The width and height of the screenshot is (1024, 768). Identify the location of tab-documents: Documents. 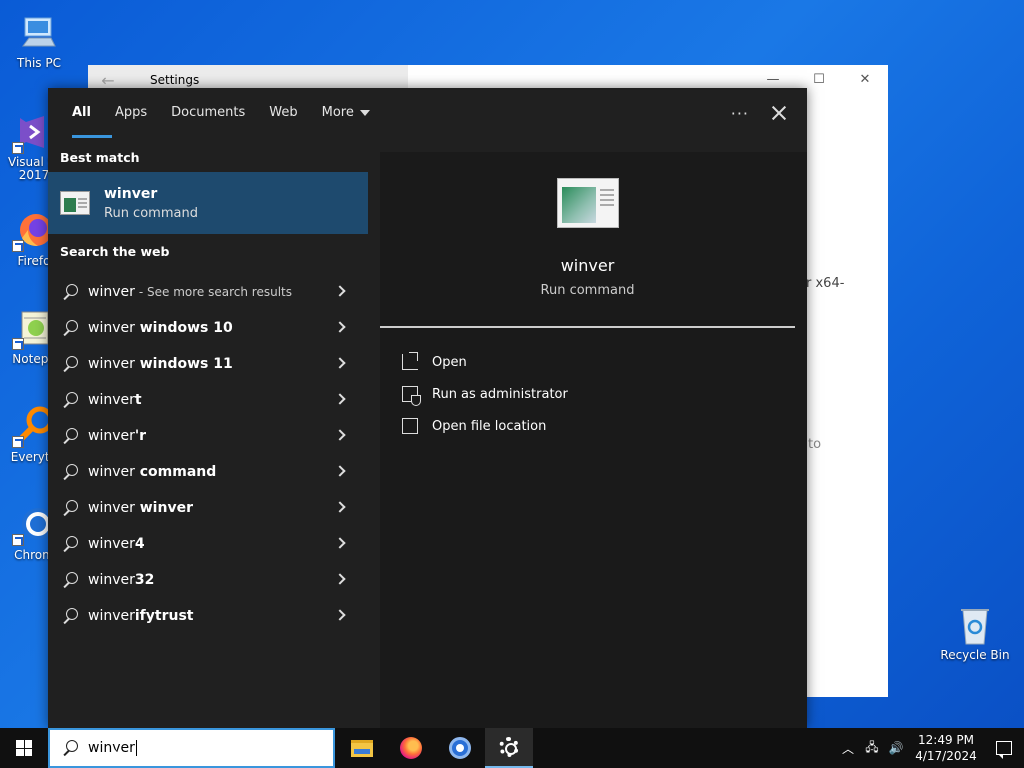
(208, 113).